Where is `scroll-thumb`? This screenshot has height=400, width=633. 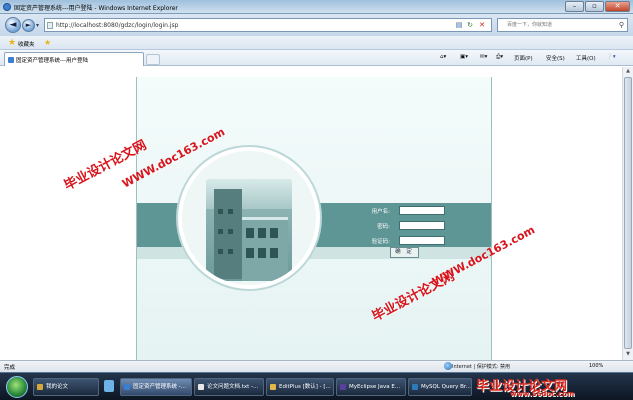 scroll-thumb is located at coordinates (628, 213).